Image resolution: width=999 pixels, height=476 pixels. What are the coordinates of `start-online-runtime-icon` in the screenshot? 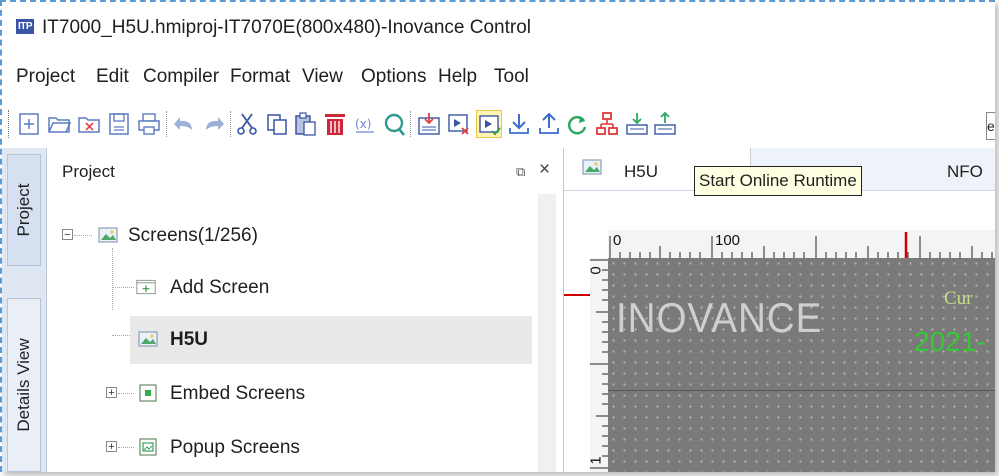 It's located at (489, 124).